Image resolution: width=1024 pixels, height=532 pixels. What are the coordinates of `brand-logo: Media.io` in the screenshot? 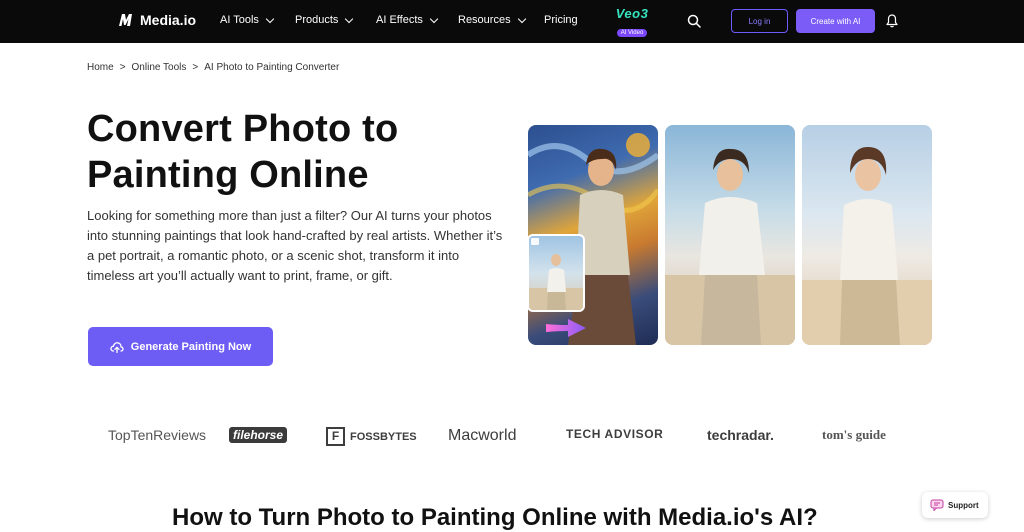 It's located at (157, 20).